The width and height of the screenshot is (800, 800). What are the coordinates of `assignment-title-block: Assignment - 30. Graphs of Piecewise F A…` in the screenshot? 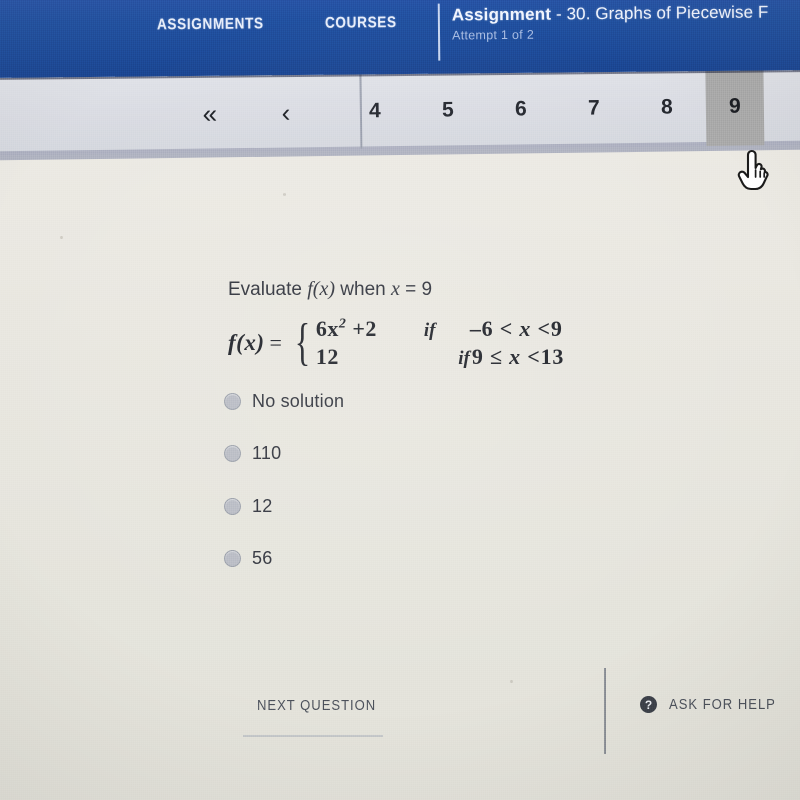 It's located at (625, 22).